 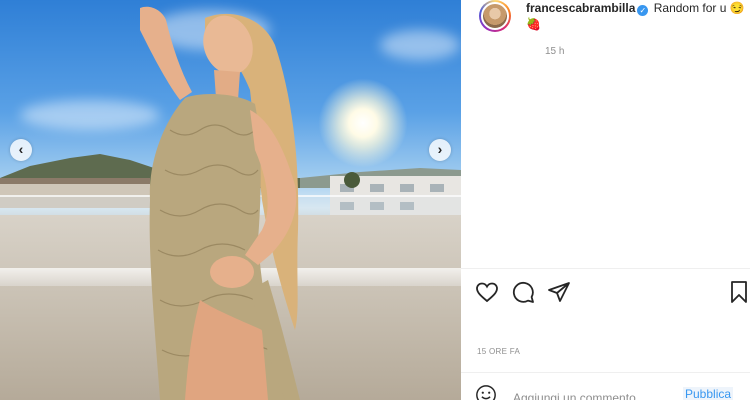 What do you see at coordinates (605, 387) in the screenshot?
I see `comment-form: Pubblica` at bounding box center [605, 387].